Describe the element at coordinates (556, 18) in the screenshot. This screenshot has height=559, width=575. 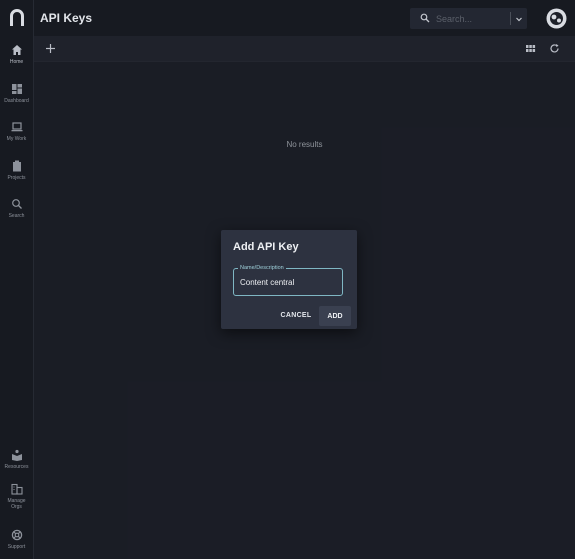
I see `avatar` at that location.